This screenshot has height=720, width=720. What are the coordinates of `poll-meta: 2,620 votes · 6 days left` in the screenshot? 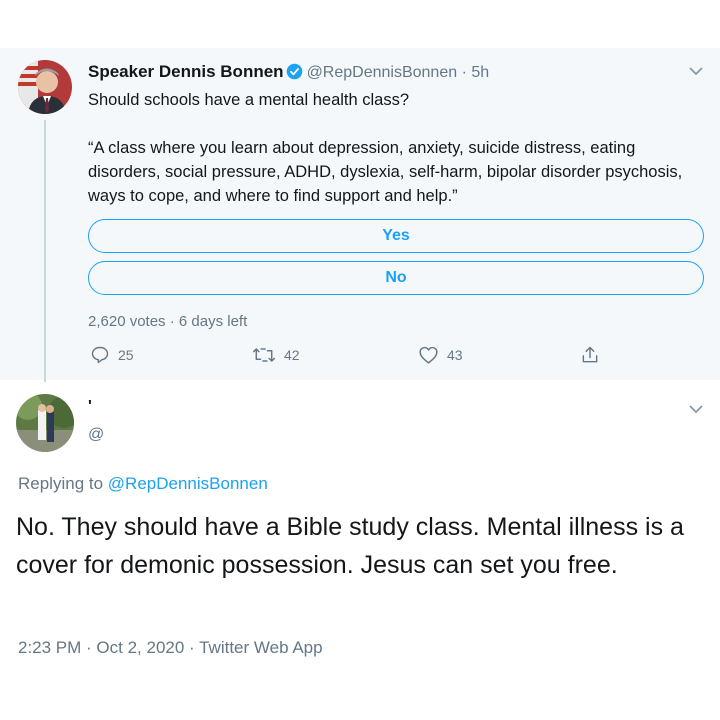 It's located at (168, 321).